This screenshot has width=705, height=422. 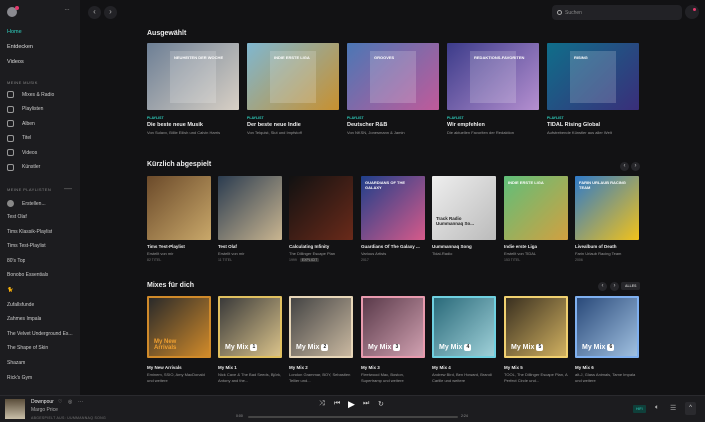 What do you see at coordinates (321, 254) in the screenshot?
I see `card-subtitle: The Dillinger Escape Plan` at bounding box center [321, 254].